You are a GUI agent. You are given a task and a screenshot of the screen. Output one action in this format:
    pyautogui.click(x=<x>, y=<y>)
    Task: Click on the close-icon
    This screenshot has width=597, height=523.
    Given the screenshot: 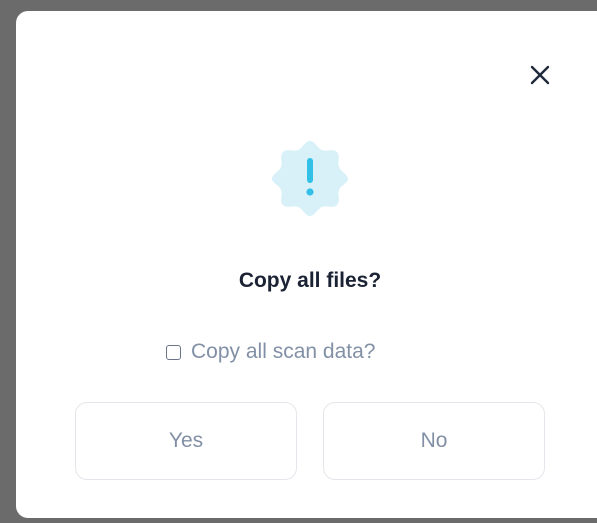 What is the action you would take?
    pyautogui.click(x=540, y=75)
    